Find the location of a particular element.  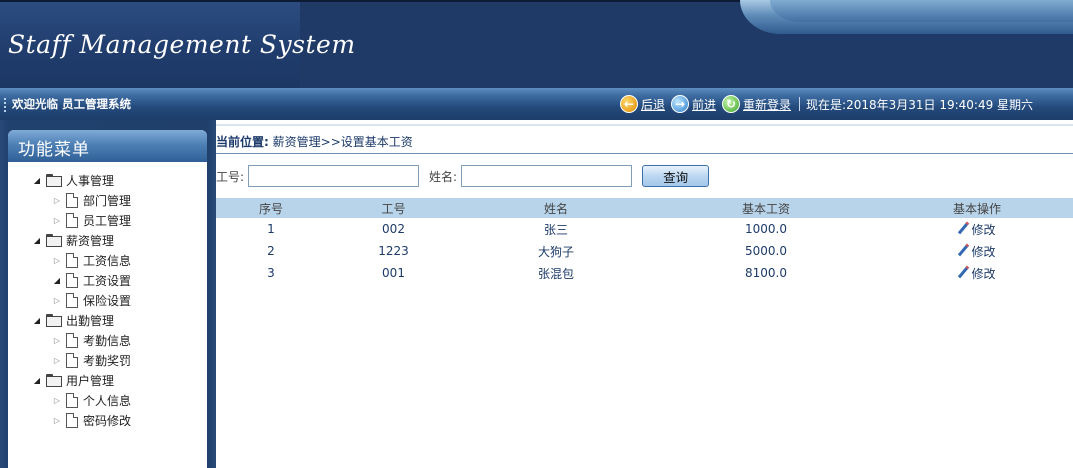

breadcrumb-divider is located at coordinates (644, 153).